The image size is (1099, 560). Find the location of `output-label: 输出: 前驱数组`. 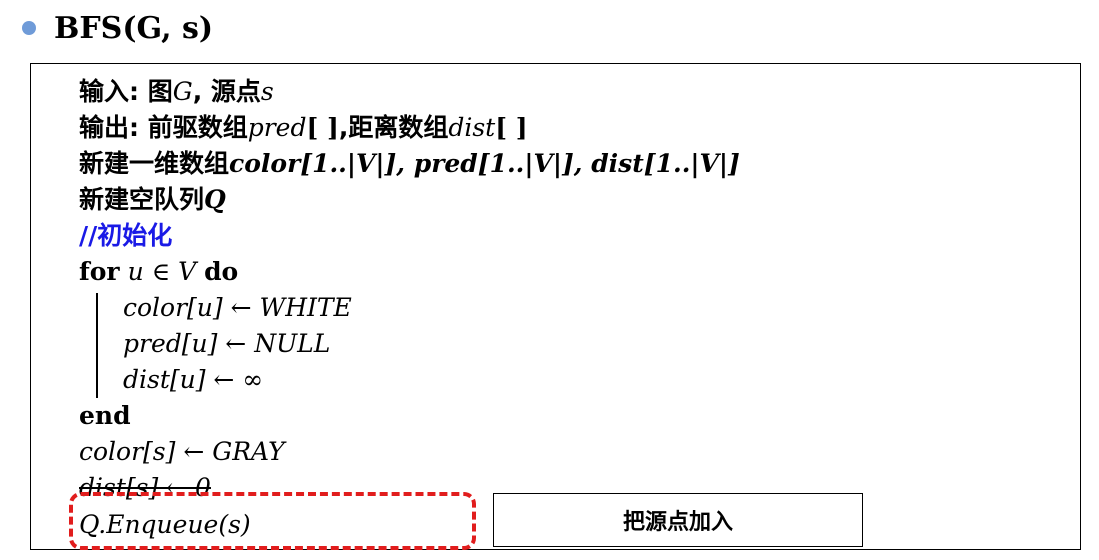

output-label: 输出: 前驱数组 is located at coordinates (163, 127).